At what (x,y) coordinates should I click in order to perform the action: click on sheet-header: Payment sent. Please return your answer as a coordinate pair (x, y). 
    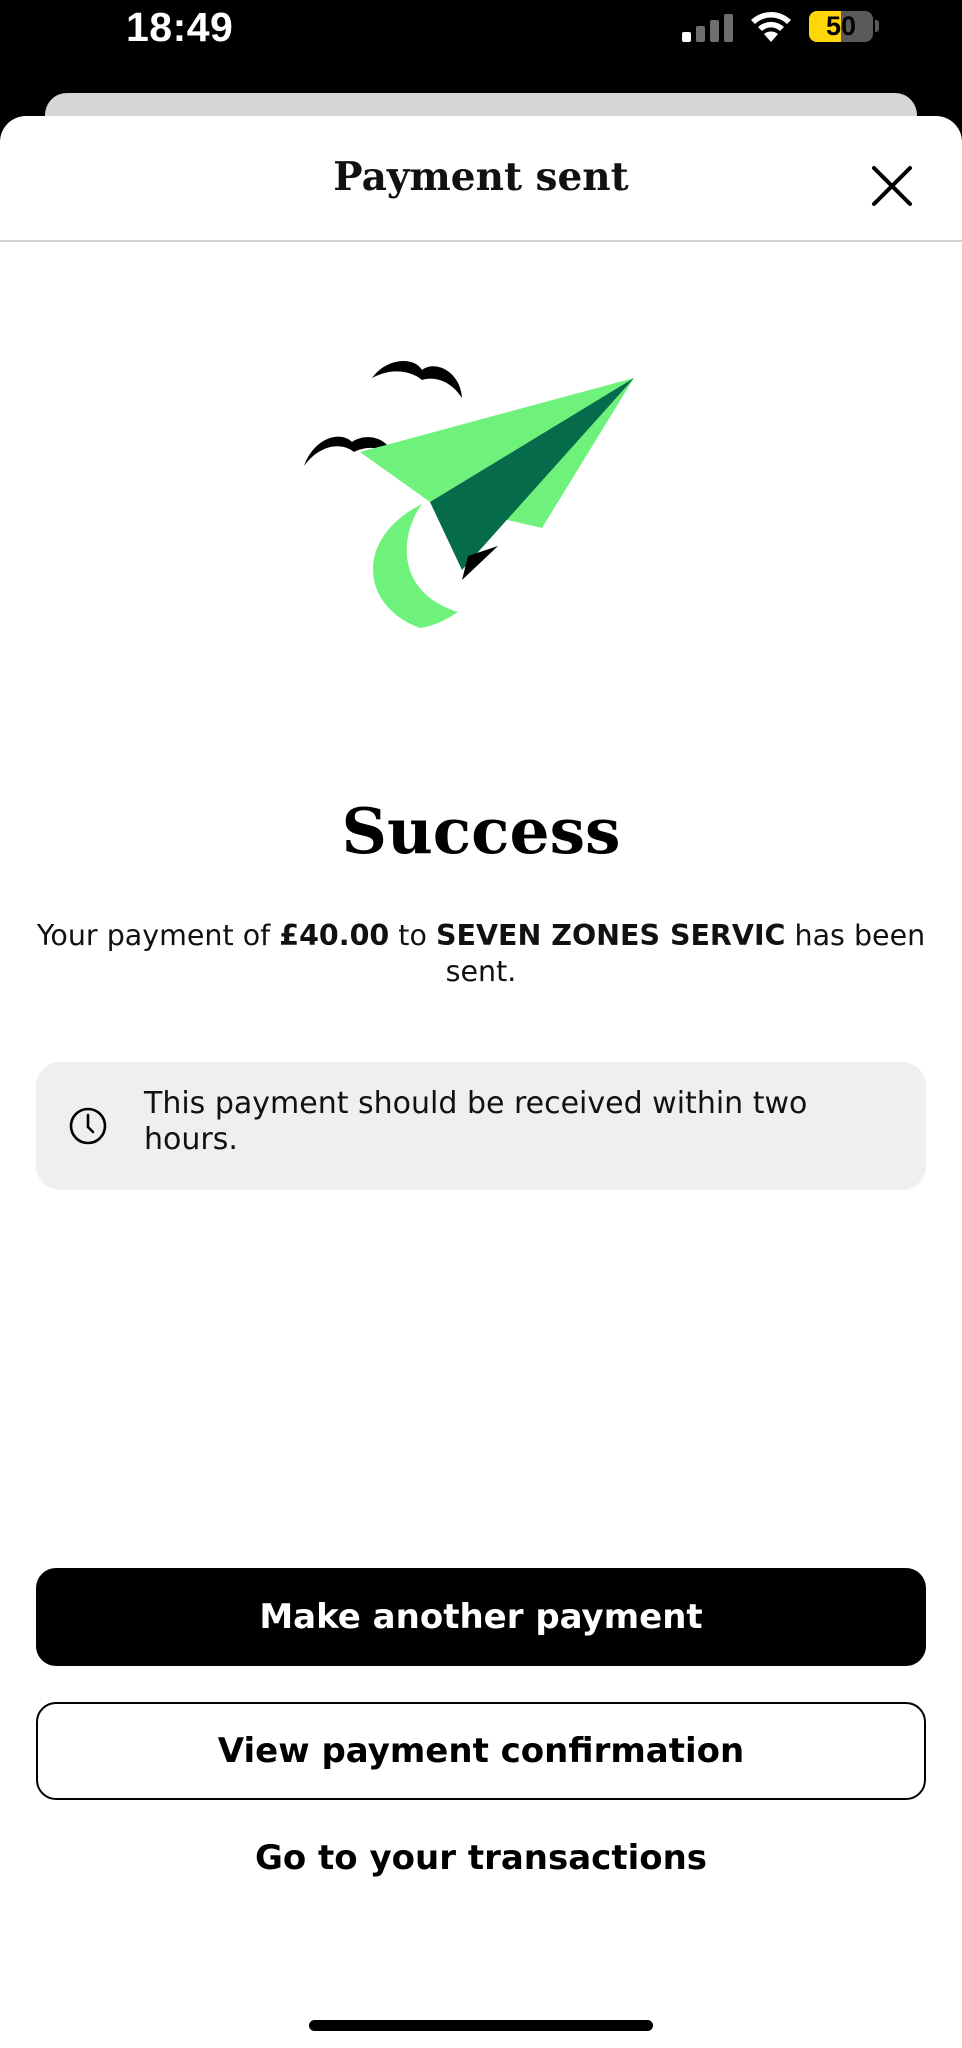
    Looking at the image, I should click on (481, 179).